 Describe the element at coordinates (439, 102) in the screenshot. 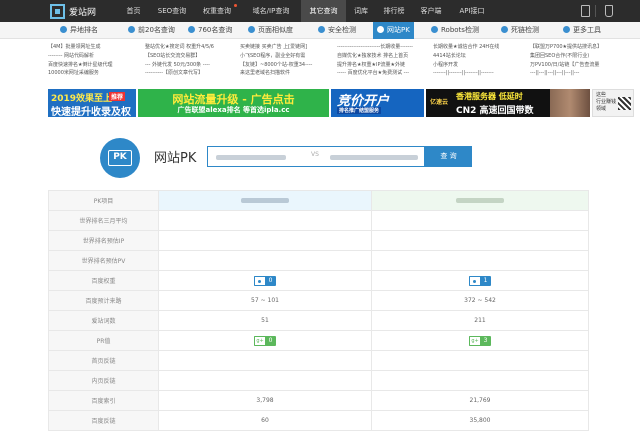

I see `banner-brand: 亿速云` at that location.